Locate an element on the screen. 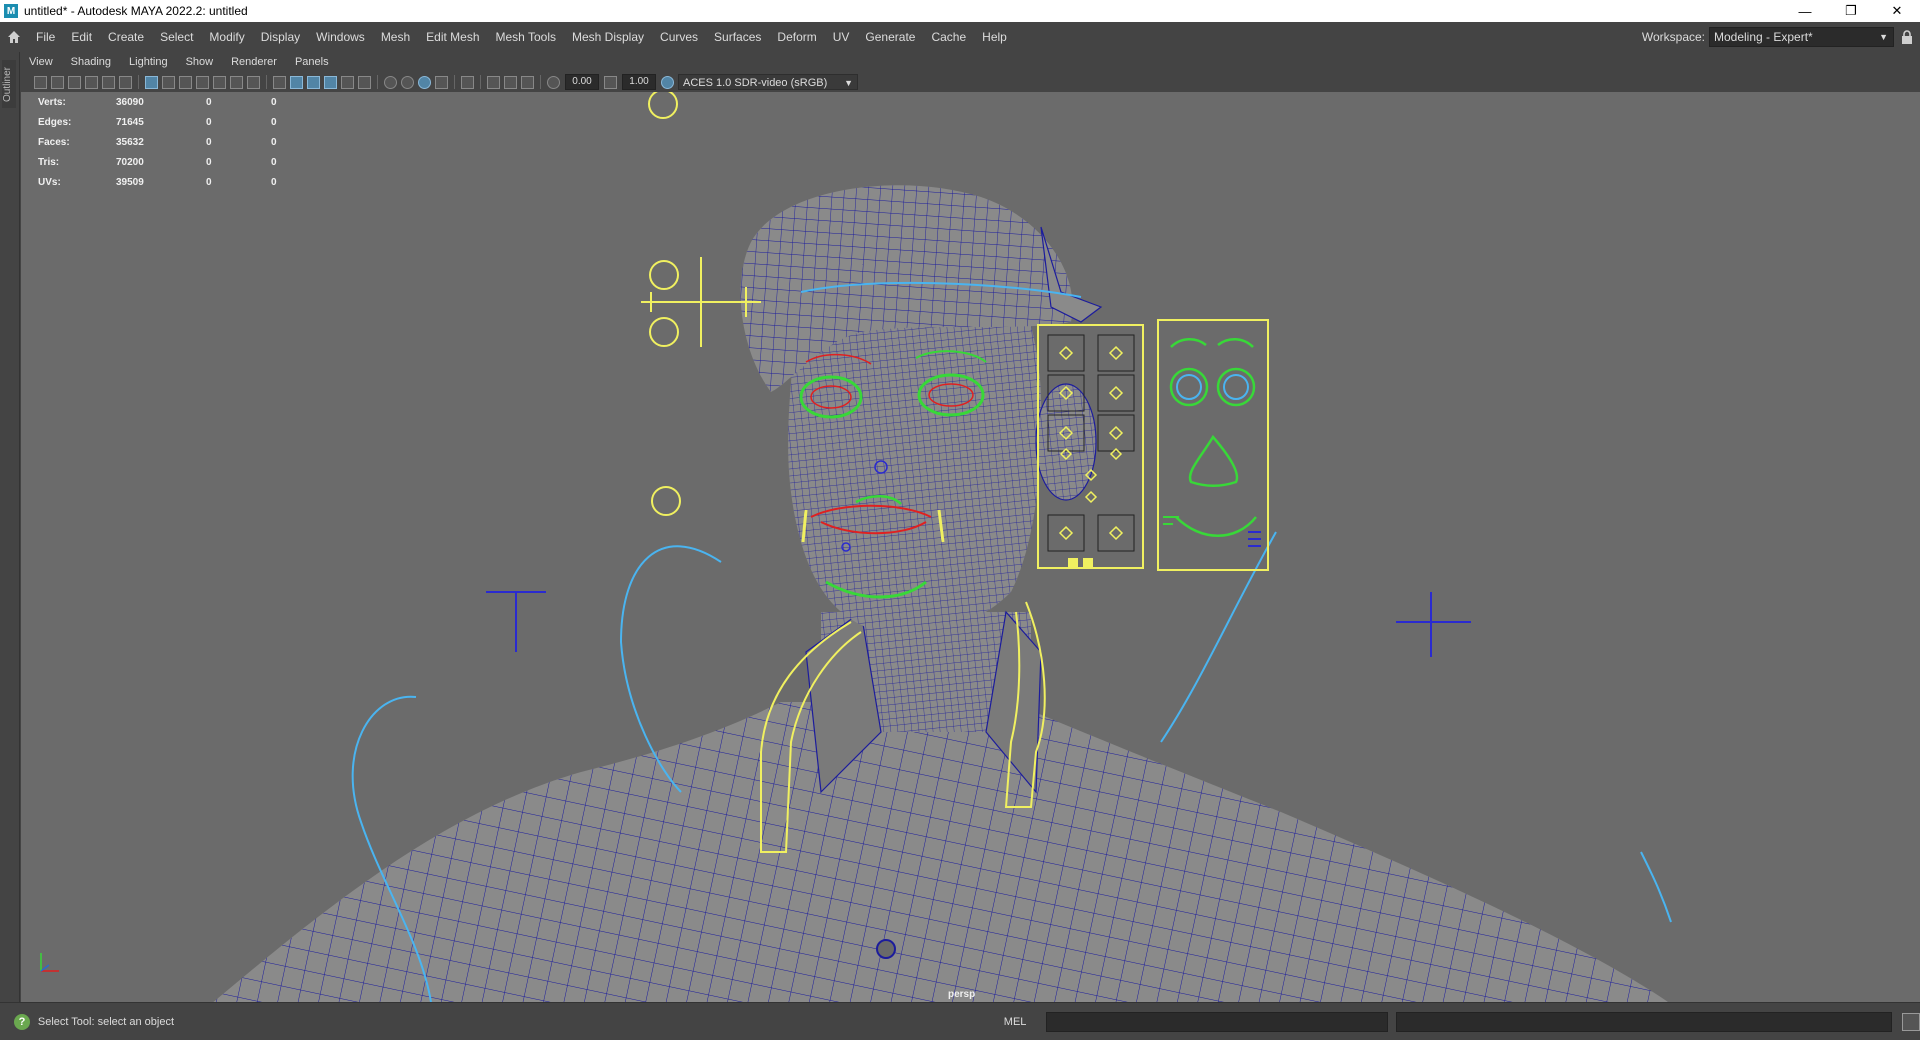 This screenshot has height=1040, width=1920. window-title: untitled* - Autodesk MAYA 2022.2 is located at coordinates (136, 11).